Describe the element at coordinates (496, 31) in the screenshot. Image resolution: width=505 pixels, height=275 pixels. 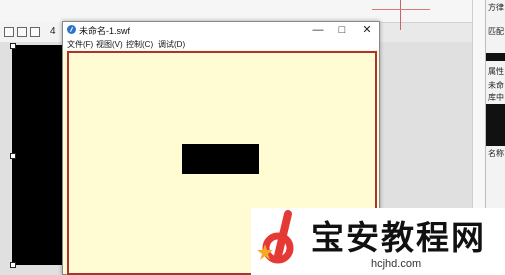
I see `panel-label: 匹配` at that location.